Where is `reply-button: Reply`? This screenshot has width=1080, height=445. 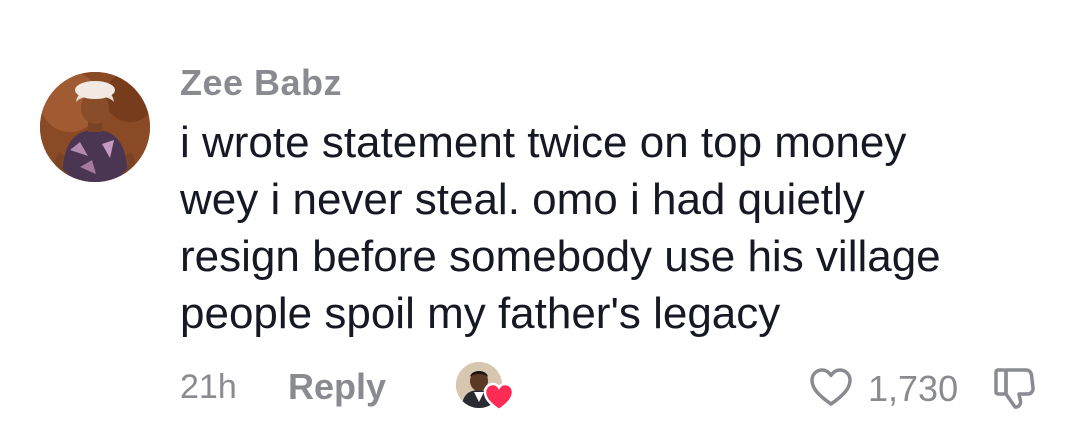 reply-button: Reply is located at coordinates (337, 387).